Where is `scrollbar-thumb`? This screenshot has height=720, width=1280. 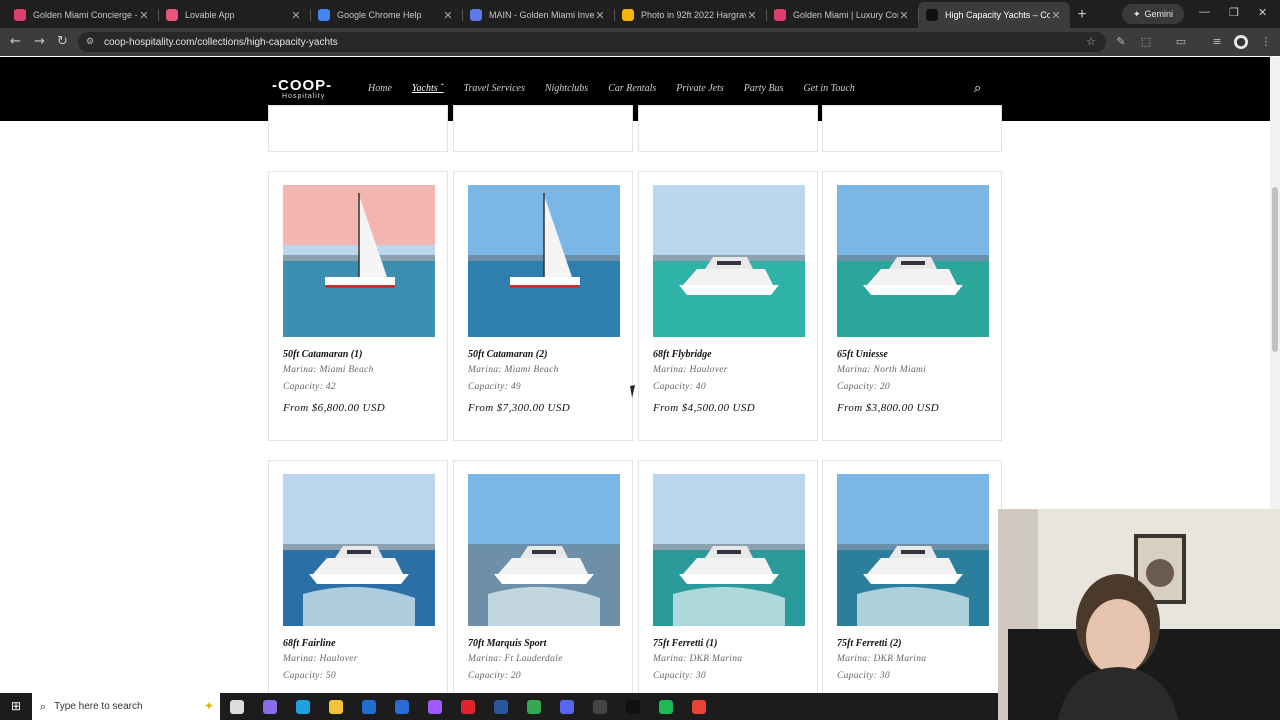
scrollbar-thumb is located at coordinates (1275, 269).